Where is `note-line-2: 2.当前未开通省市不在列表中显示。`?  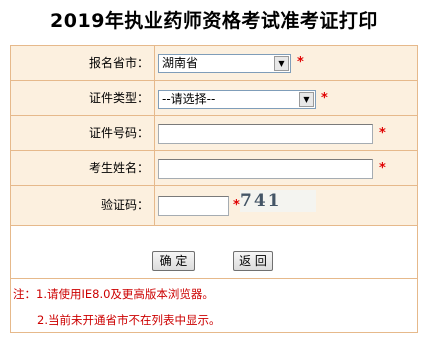
note-line-2: 2.当前未开通省市不在列表中显示。 is located at coordinates (129, 320).